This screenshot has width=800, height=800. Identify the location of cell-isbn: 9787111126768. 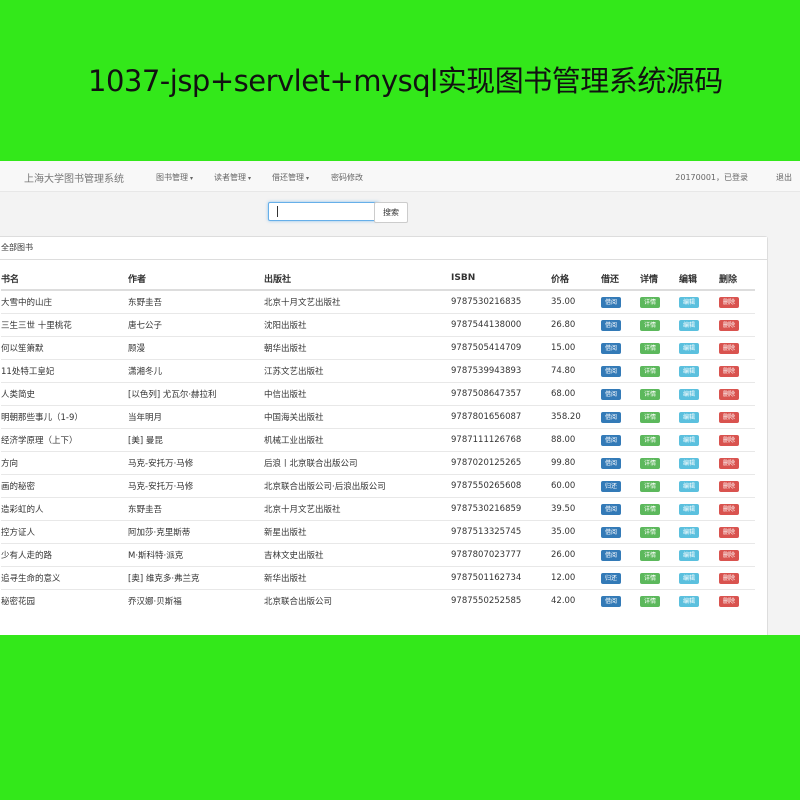
(501, 440).